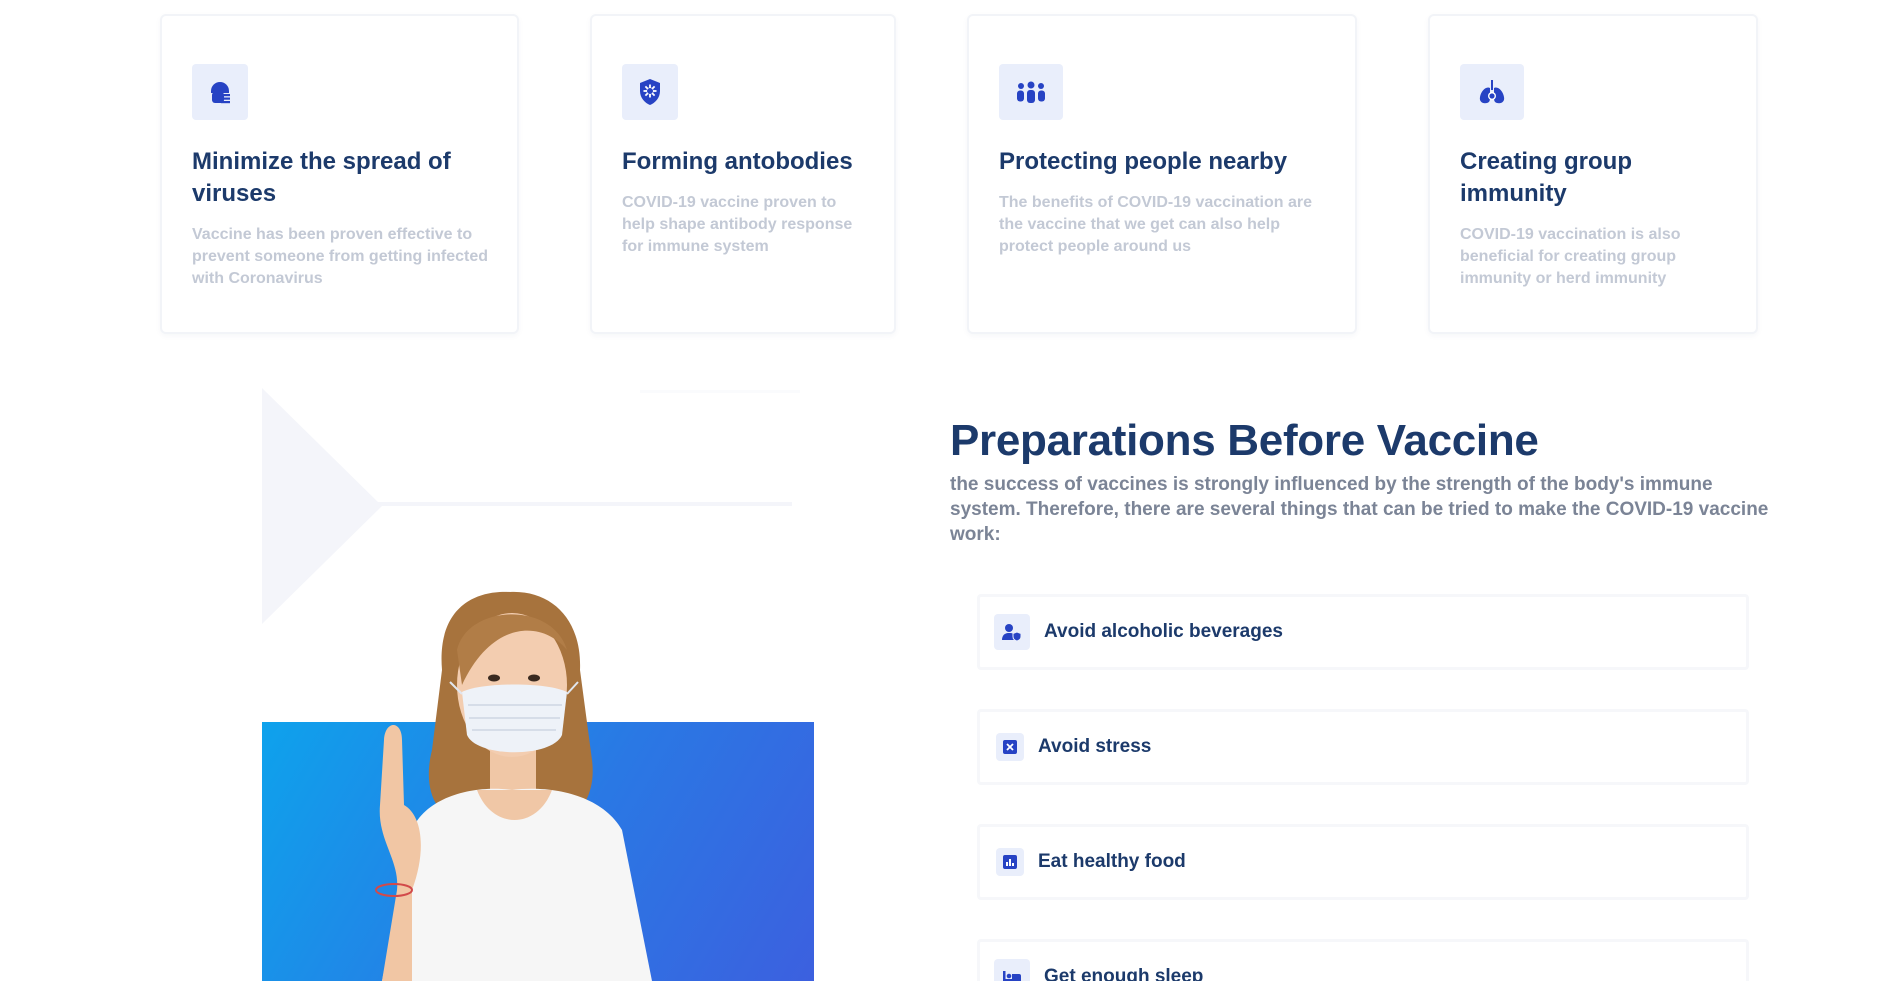 Image resolution: width=1892 pixels, height=981 pixels. Describe the element at coordinates (1244, 440) in the screenshot. I see `section-title: Preparations Before Vaccine` at that location.